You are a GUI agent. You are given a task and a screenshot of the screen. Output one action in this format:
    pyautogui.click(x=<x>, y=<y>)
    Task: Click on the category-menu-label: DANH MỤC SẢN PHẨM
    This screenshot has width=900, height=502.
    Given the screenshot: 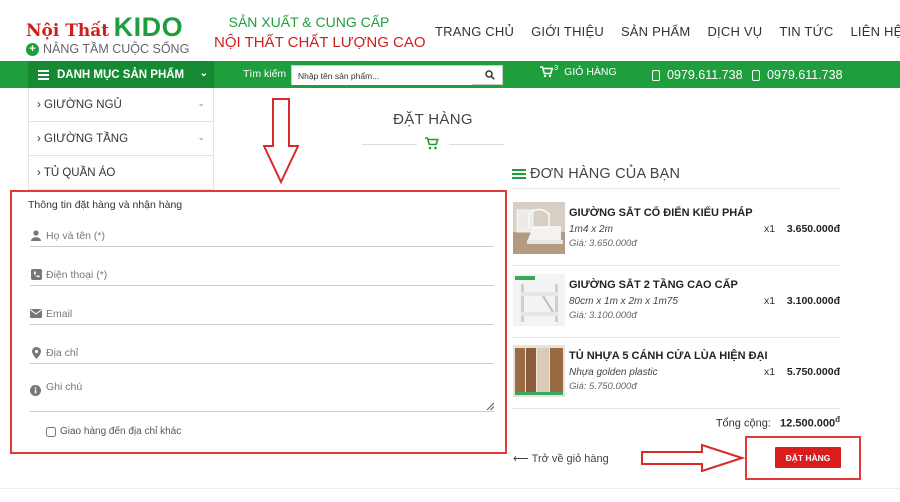 What is the action you would take?
    pyautogui.click(x=121, y=74)
    